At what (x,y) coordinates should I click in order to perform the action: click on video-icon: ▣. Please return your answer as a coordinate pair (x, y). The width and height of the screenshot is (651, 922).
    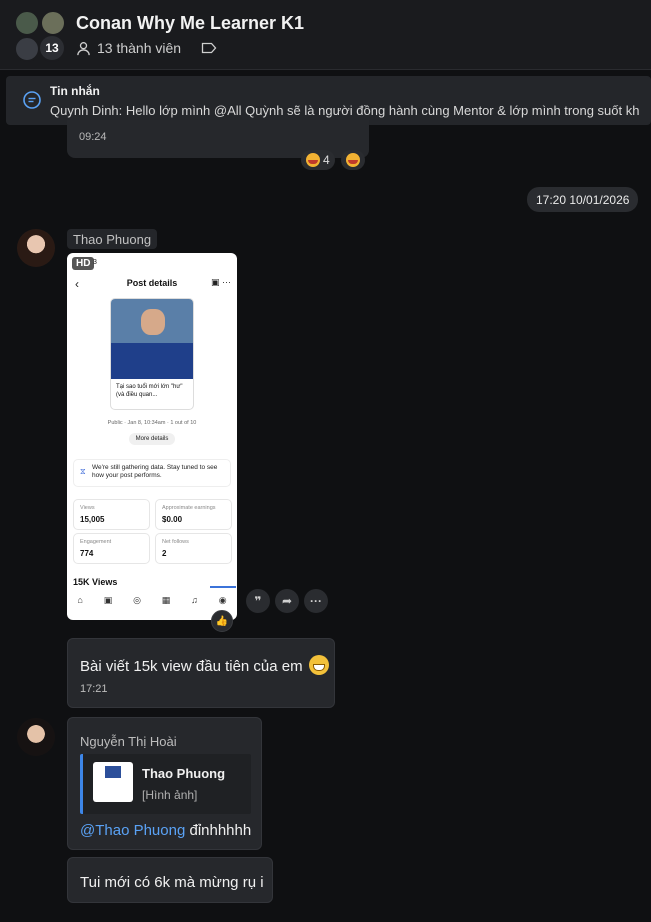
    Looking at the image, I should click on (108, 599).